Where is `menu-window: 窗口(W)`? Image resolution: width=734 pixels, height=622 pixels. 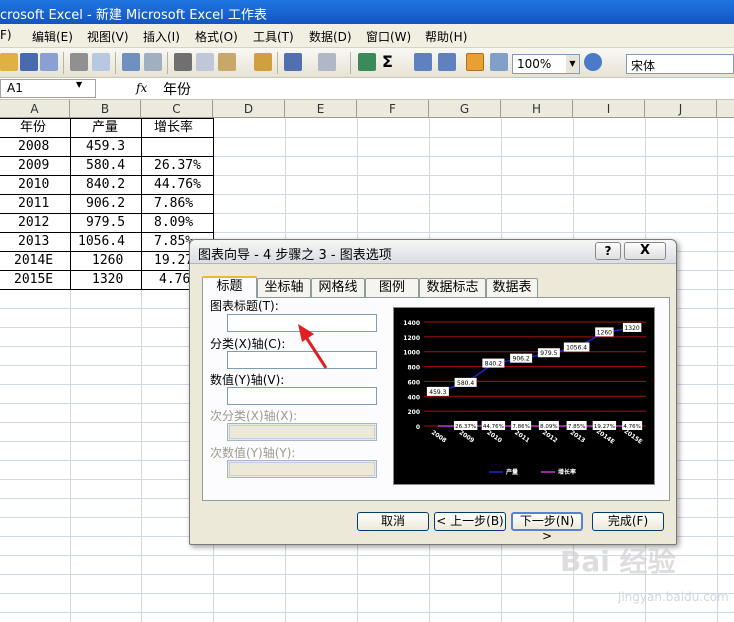 menu-window: 窗口(W) is located at coordinates (388, 36).